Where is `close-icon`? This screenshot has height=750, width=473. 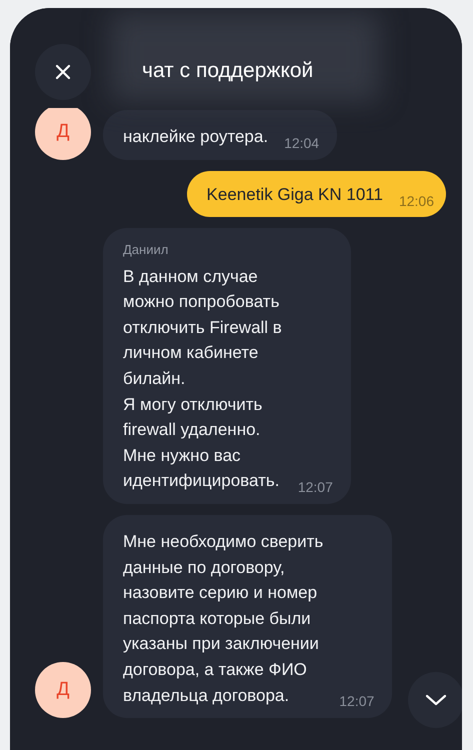
close-icon is located at coordinates (63, 72).